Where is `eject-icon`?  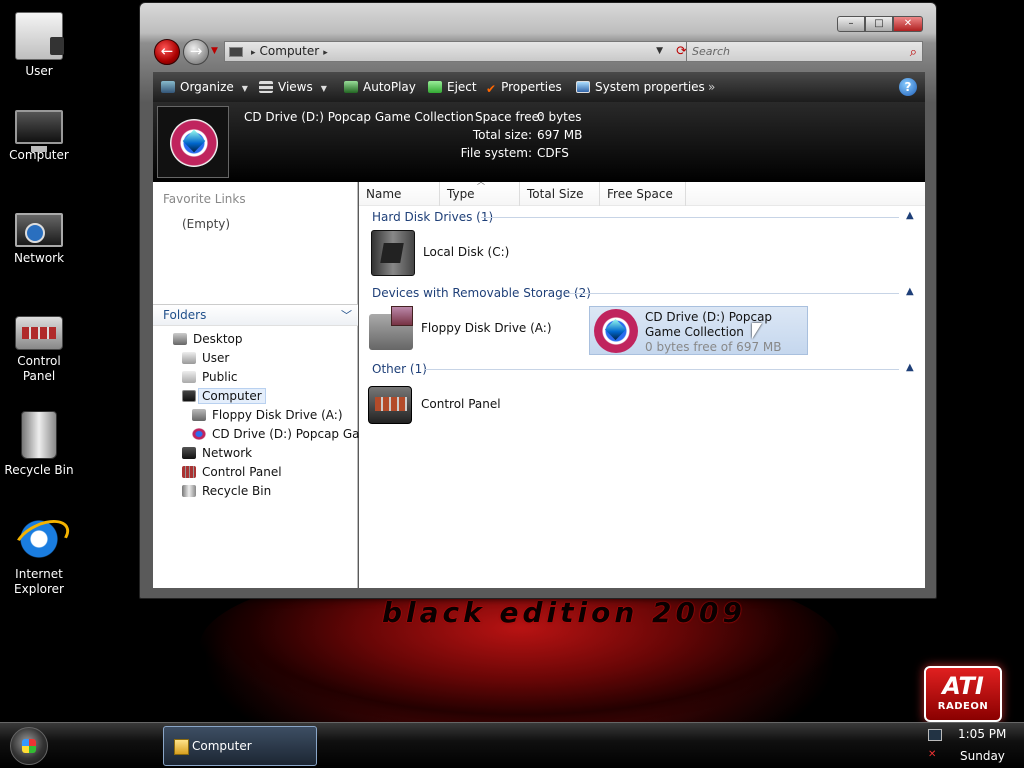
eject-icon is located at coordinates (435, 87).